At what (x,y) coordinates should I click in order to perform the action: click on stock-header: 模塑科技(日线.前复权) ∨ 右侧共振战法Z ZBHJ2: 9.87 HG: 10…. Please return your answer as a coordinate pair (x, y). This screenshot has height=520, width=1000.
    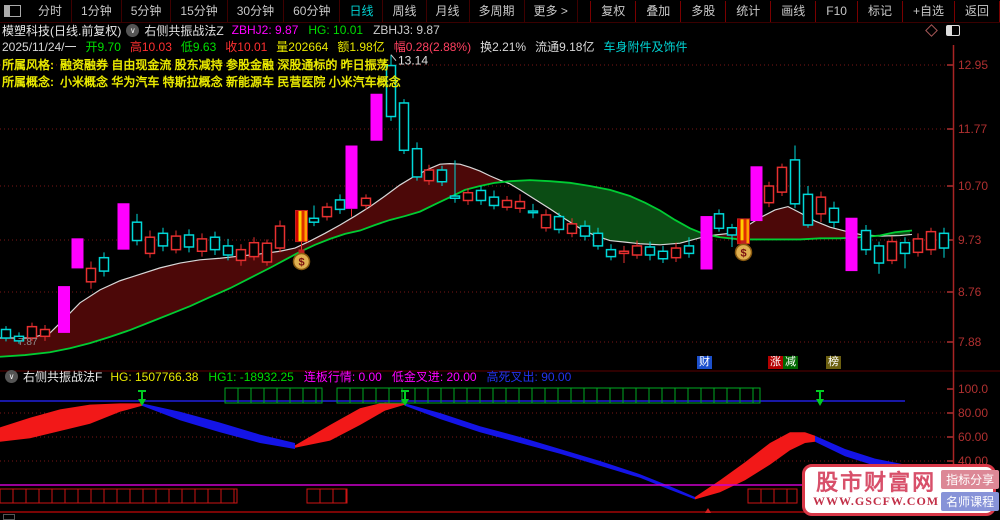
    Looking at the image, I should click on (500, 30).